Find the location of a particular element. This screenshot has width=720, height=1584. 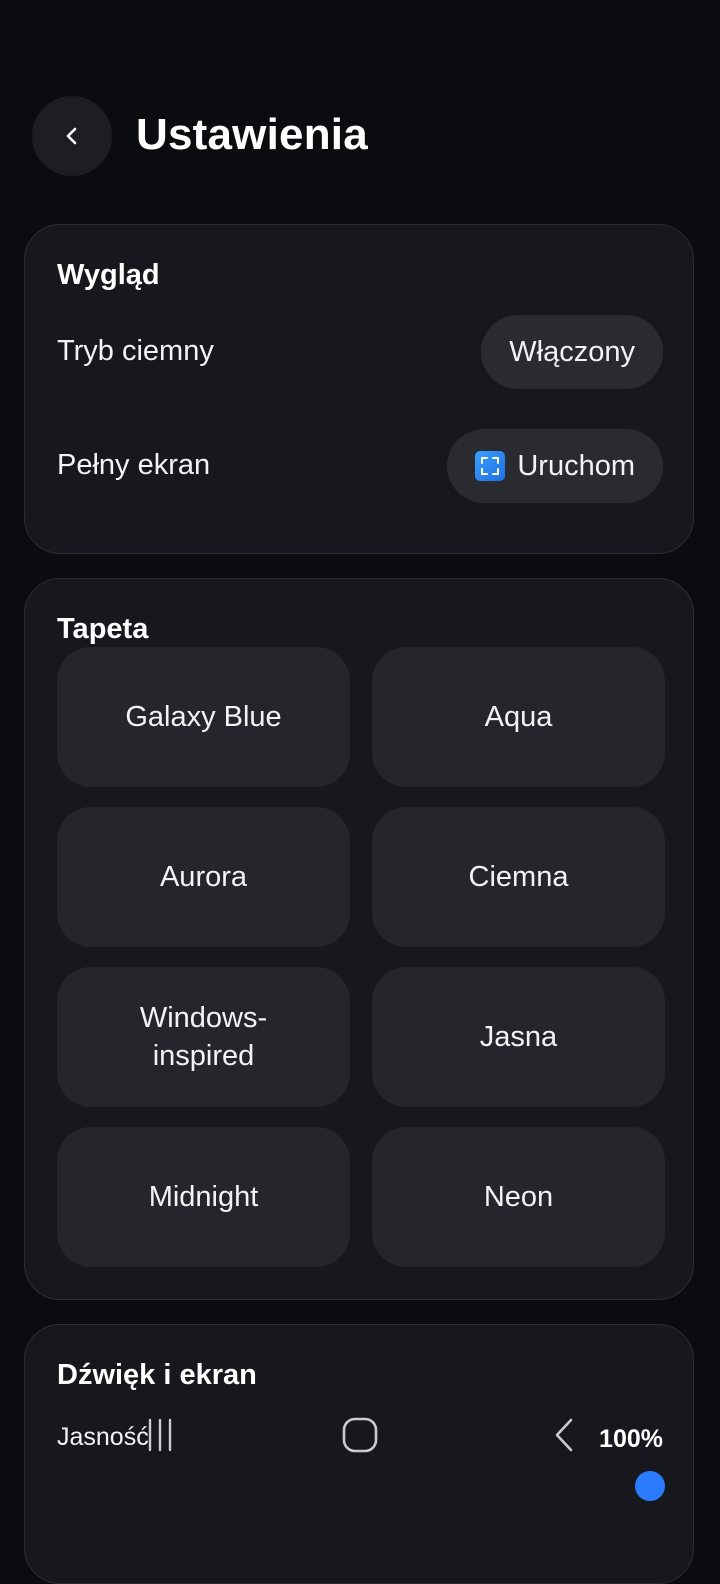

wallpaper-option: Windows-inspired is located at coordinates (203, 1037).